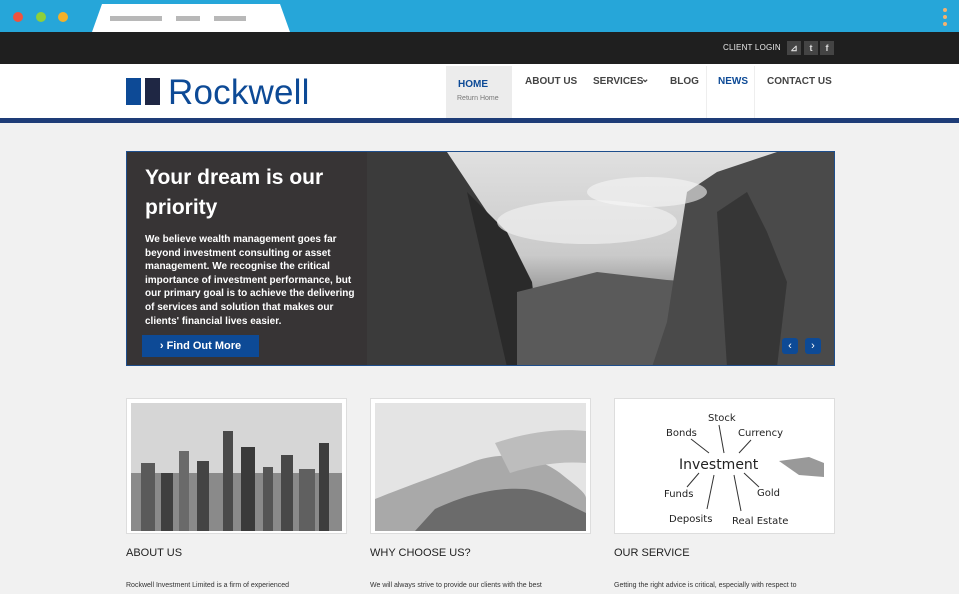 The width and height of the screenshot is (959, 594). What do you see at coordinates (733, 81) in the screenshot?
I see `nav-news: NEWS` at bounding box center [733, 81].